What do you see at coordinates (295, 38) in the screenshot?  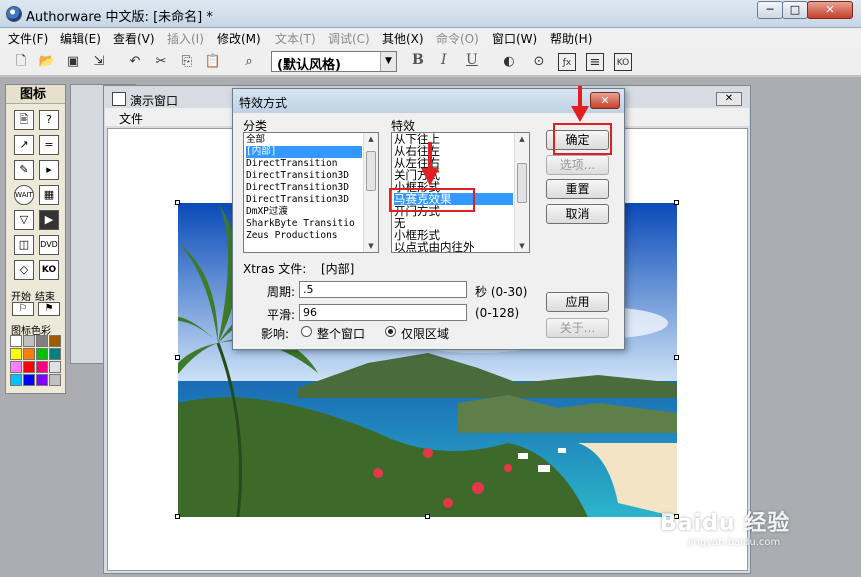 I see `menu-text: 文本(T)` at bounding box center [295, 38].